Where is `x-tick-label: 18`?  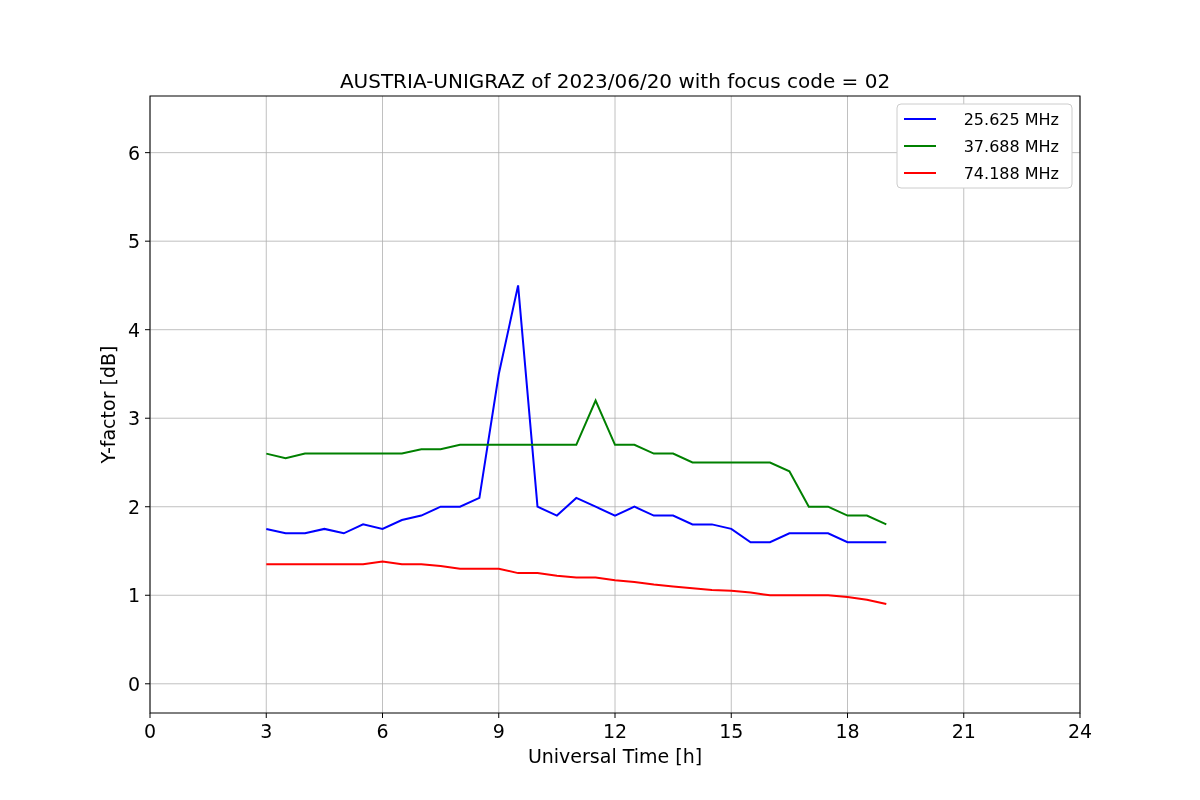
x-tick-label: 18 is located at coordinates (847, 731).